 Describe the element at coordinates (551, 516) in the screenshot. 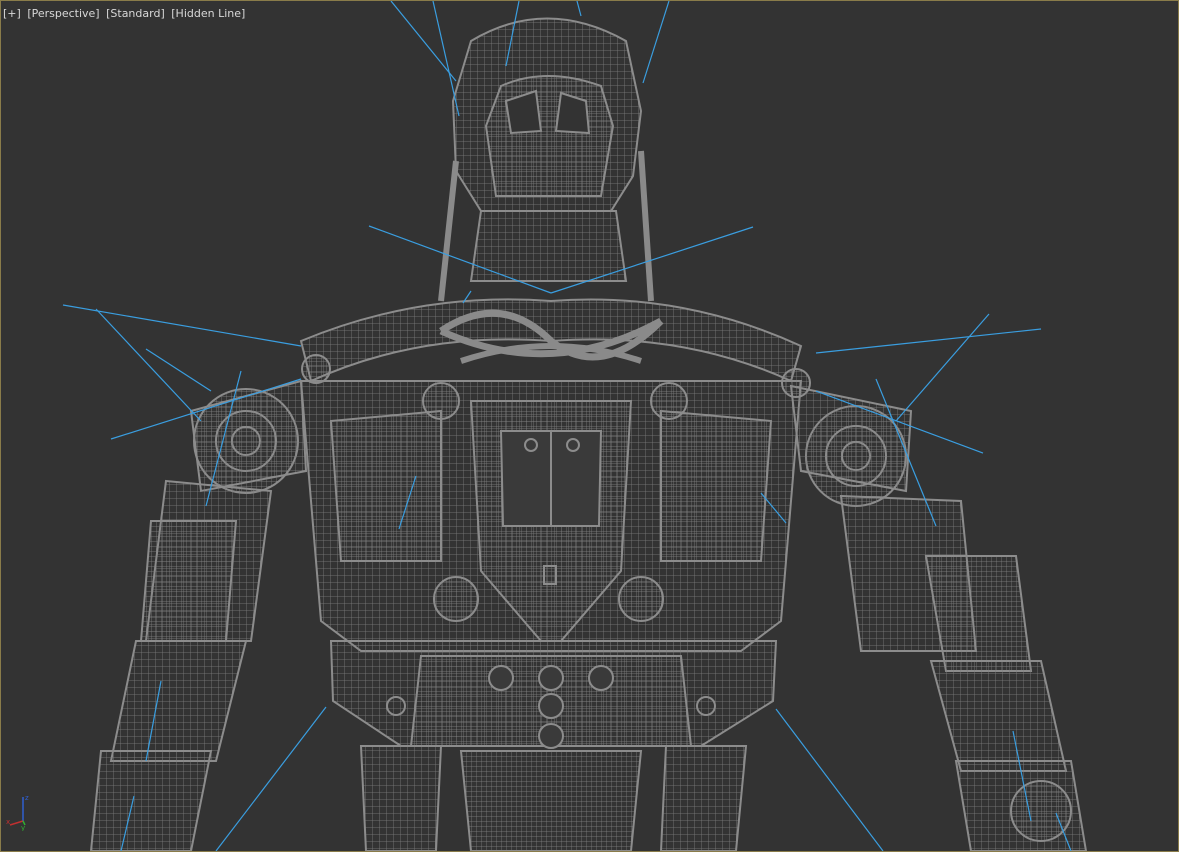

I see `robot-torso` at that location.